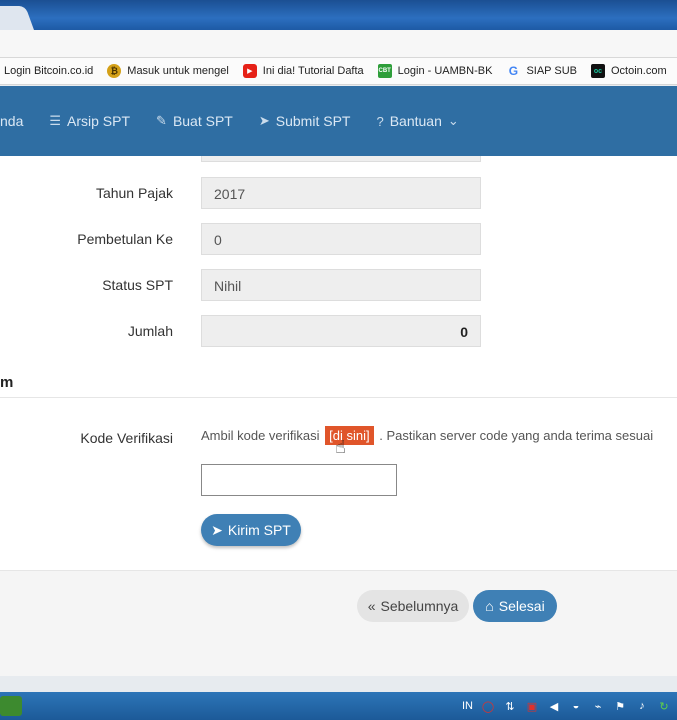 Image resolution: width=677 pixels, height=720 pixels. I want to click on nav-item-partial: nda, so click(11, 121).